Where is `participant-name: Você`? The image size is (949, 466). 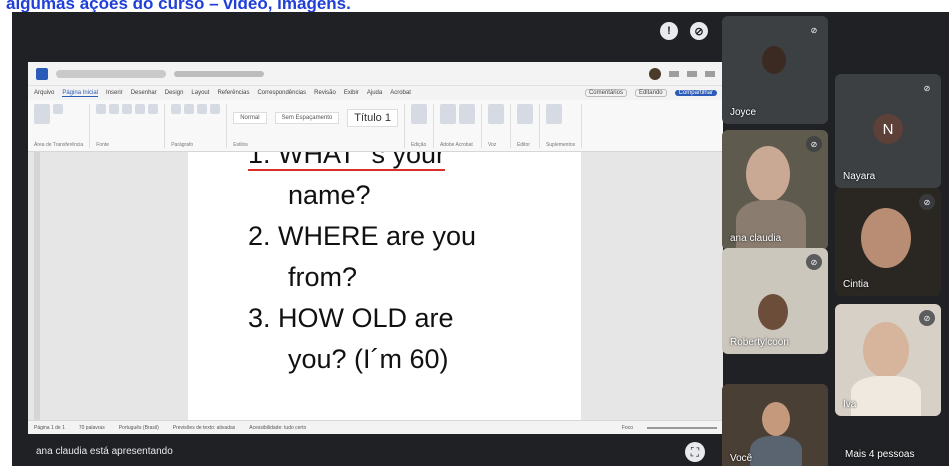 participant-name: Você is located at coordinates (741, 458).